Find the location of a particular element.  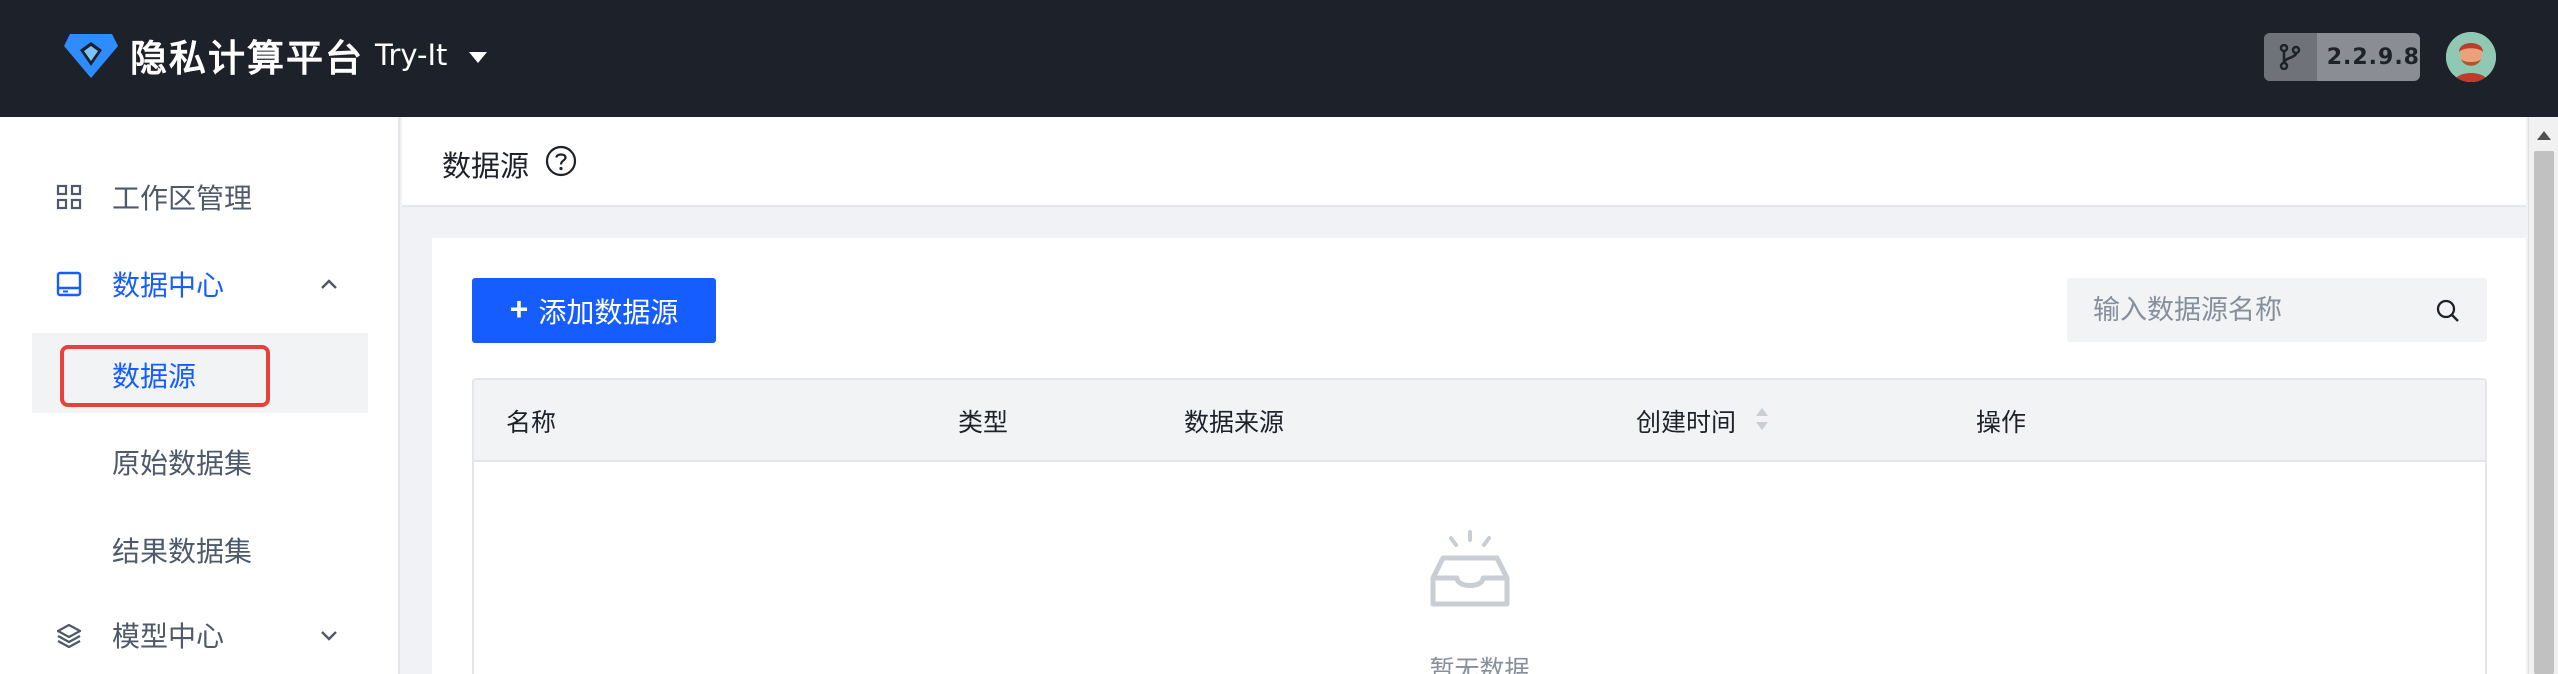

sidebar-subitem-result-datasets: 结果数据集 is located at coordinates (200, 548).